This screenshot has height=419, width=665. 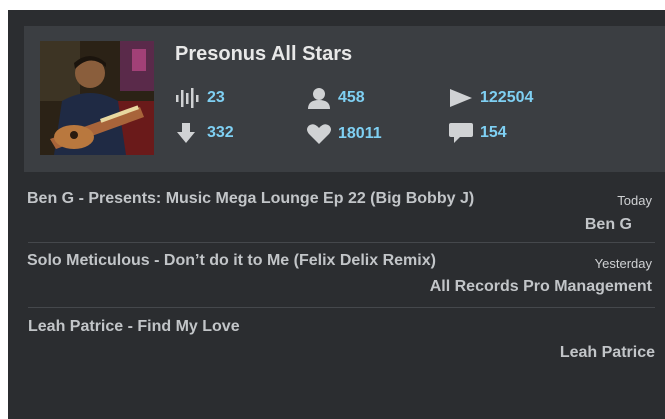 I want to click on downloads-count: 332, so click(x=220, y=132).